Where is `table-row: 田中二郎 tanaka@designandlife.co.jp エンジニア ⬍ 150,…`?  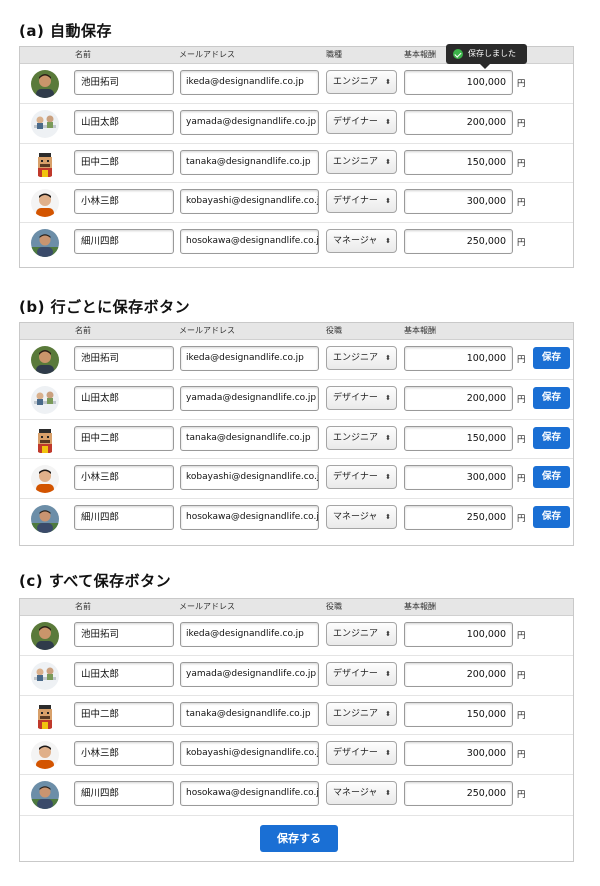
table-row: 田中二郎 tanaka@designandlife.co.jp エンジニア ⬍ 150,… is located at coordinates (296, 164).